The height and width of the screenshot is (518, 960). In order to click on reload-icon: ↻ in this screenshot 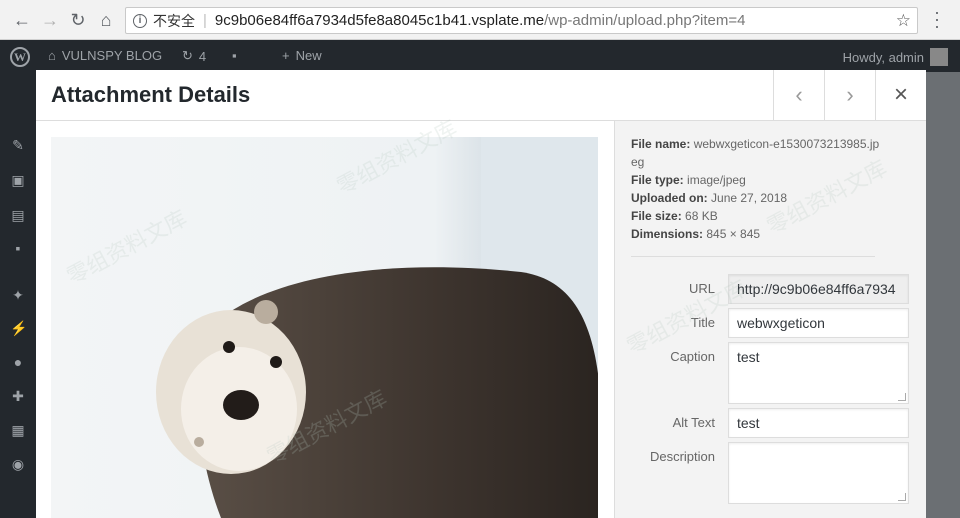, I will do `click(78, 20)`.